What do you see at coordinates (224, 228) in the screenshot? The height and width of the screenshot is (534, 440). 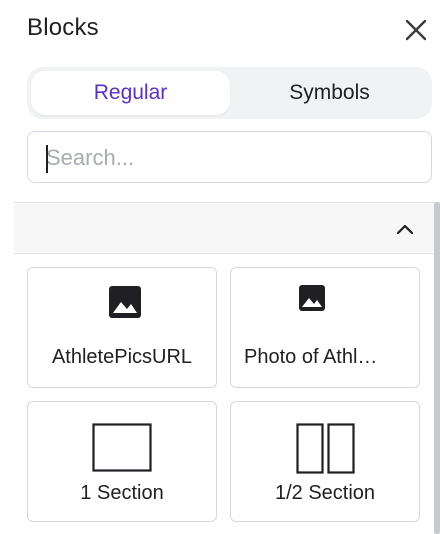 I see `section-header` at bounding box center [224, 228].